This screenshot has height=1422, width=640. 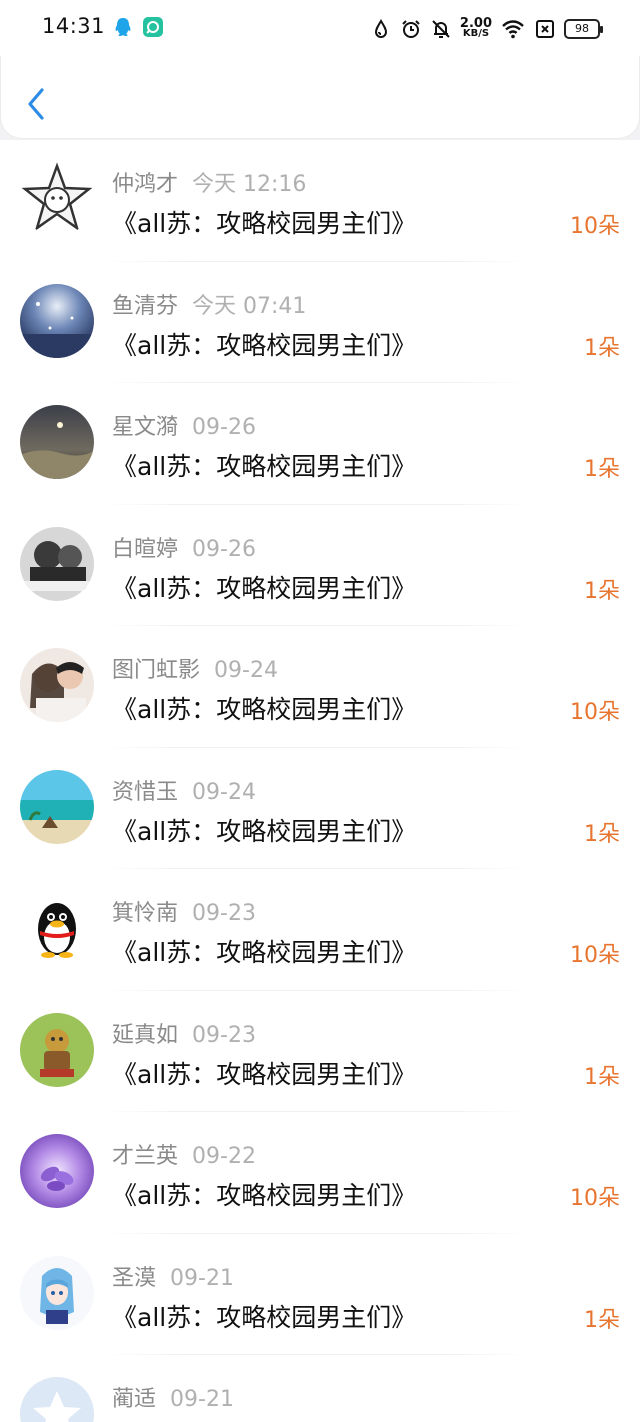 I want to click on beach-avatar, so click(x=57, y=806).